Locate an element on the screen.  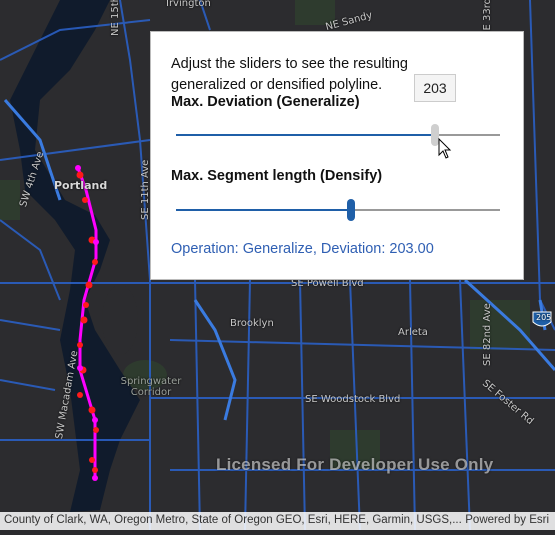
segment-length-slider-fill is located at coordinates (263, 210).